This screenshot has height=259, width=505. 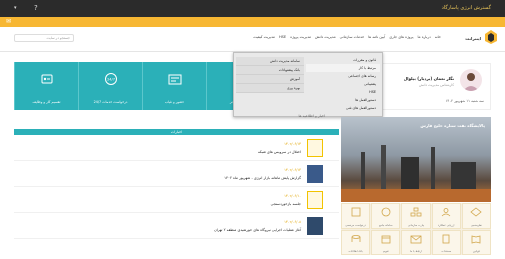 I want to click on menu-item: HSE, so click(x=282, y=37).